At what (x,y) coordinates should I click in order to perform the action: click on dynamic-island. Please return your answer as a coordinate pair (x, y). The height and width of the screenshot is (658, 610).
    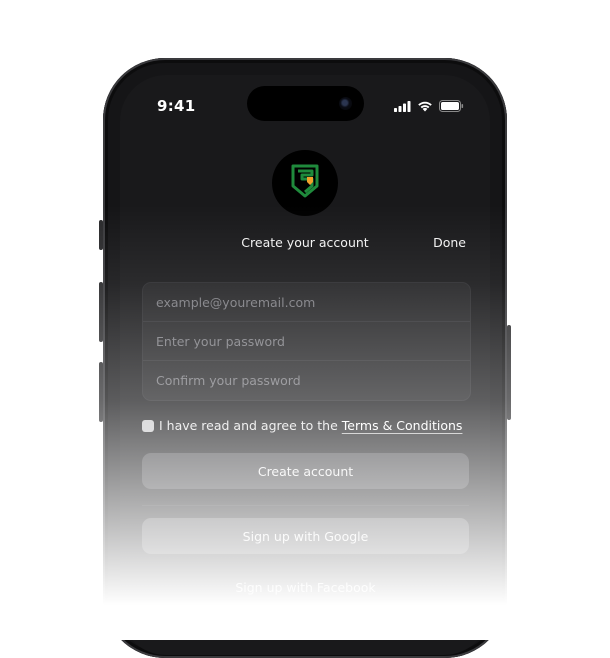
    Looking at the image, I should click on (305, 103).